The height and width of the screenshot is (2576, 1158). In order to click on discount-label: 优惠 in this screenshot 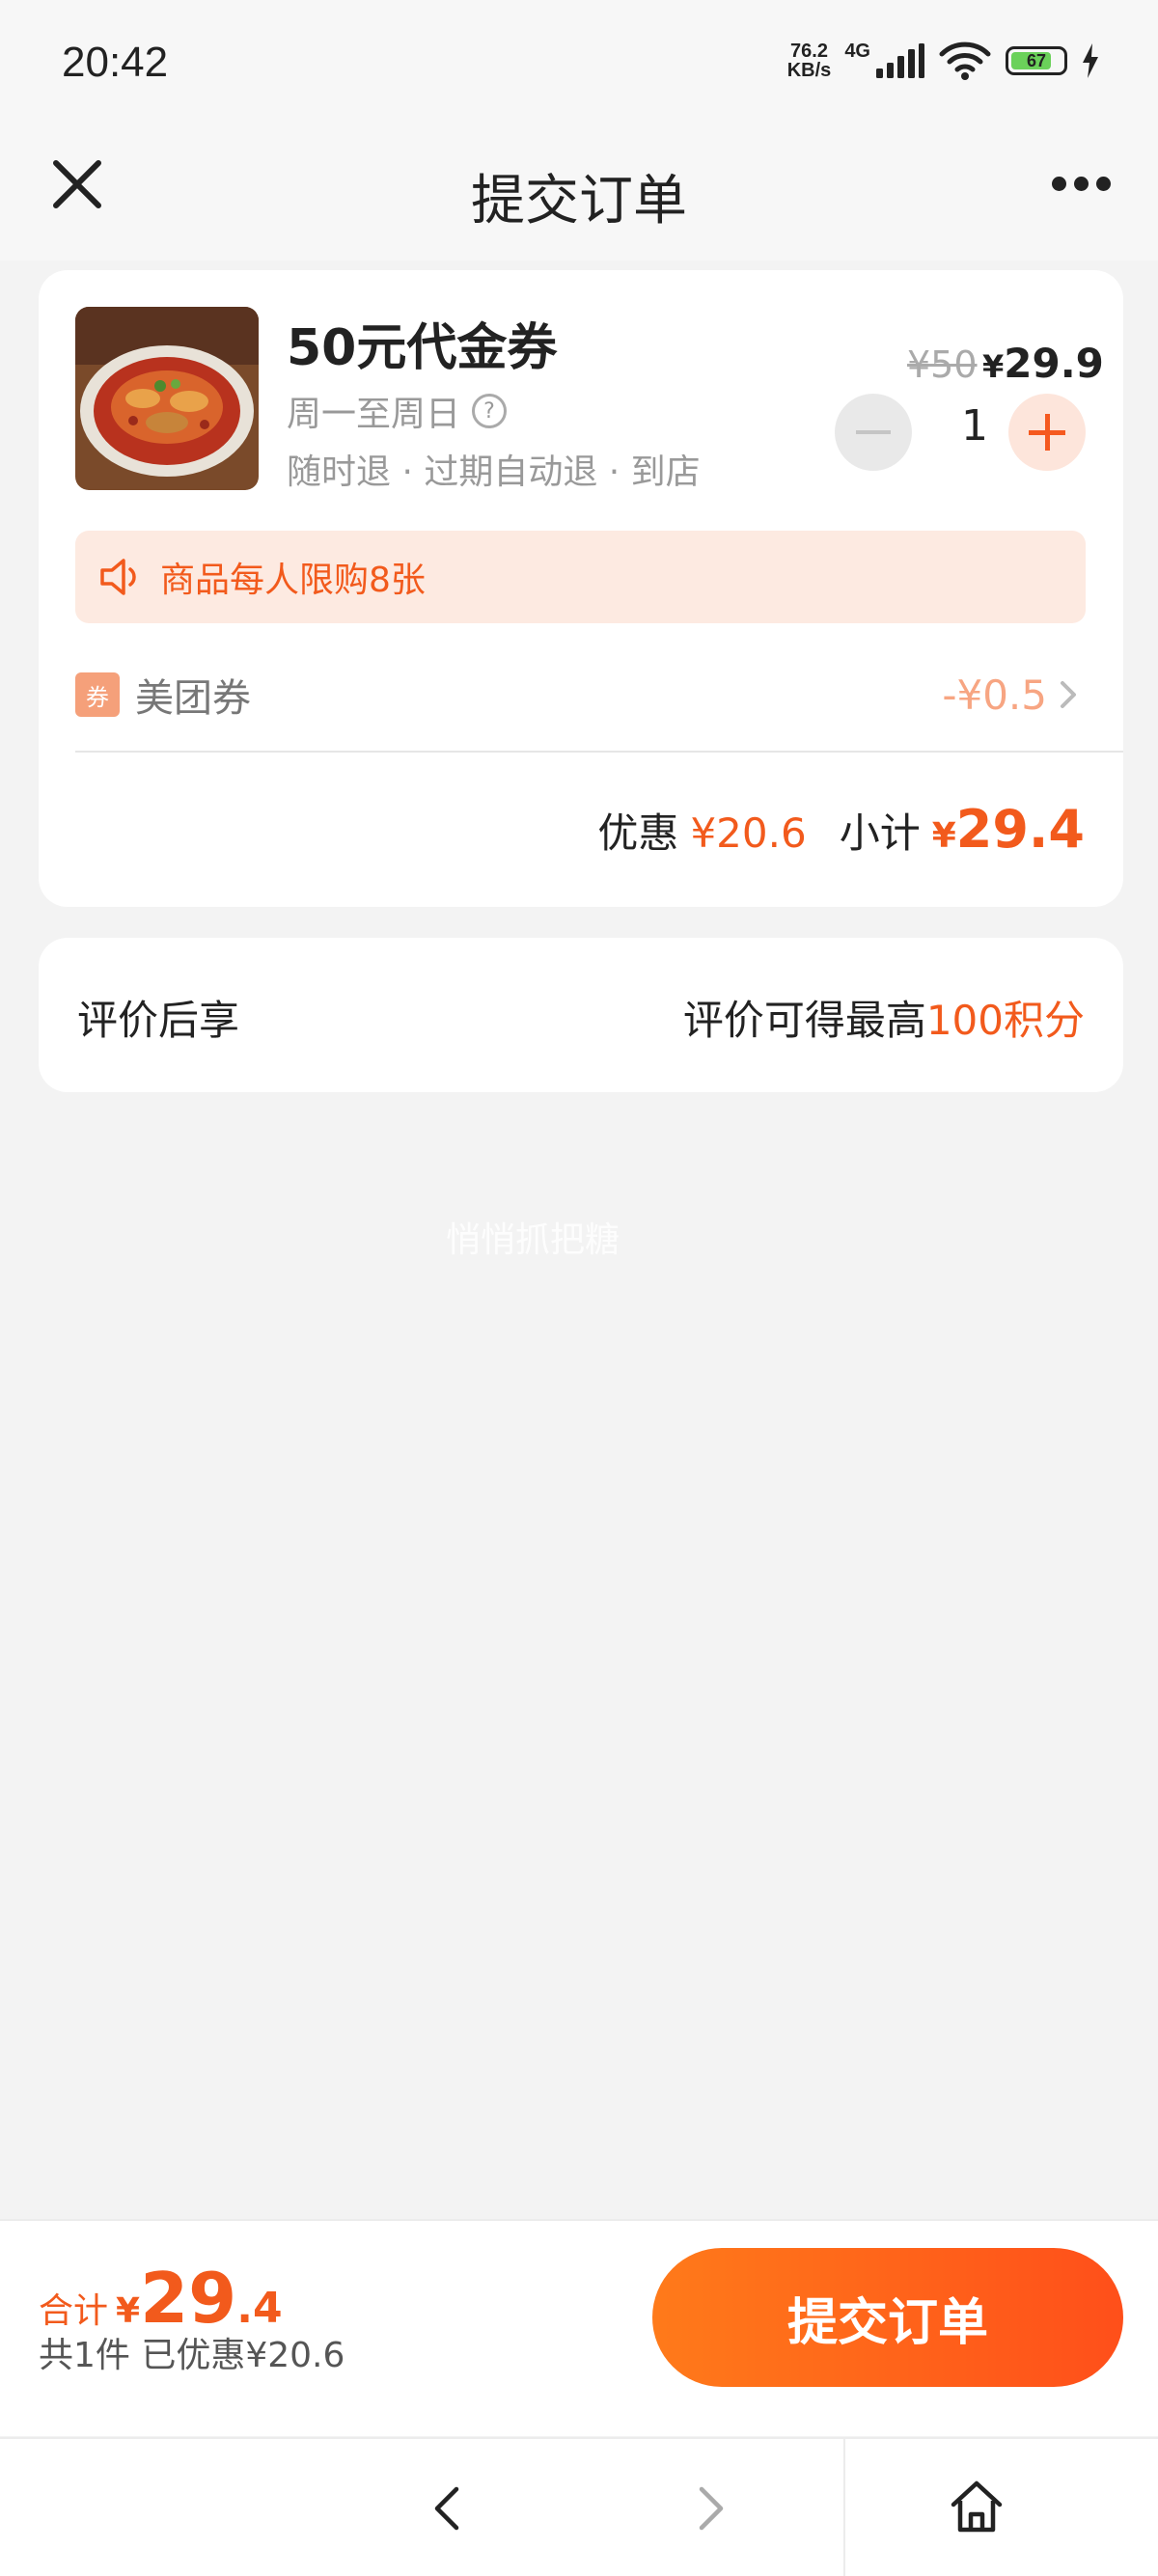, I will do `click(638, 833)`.